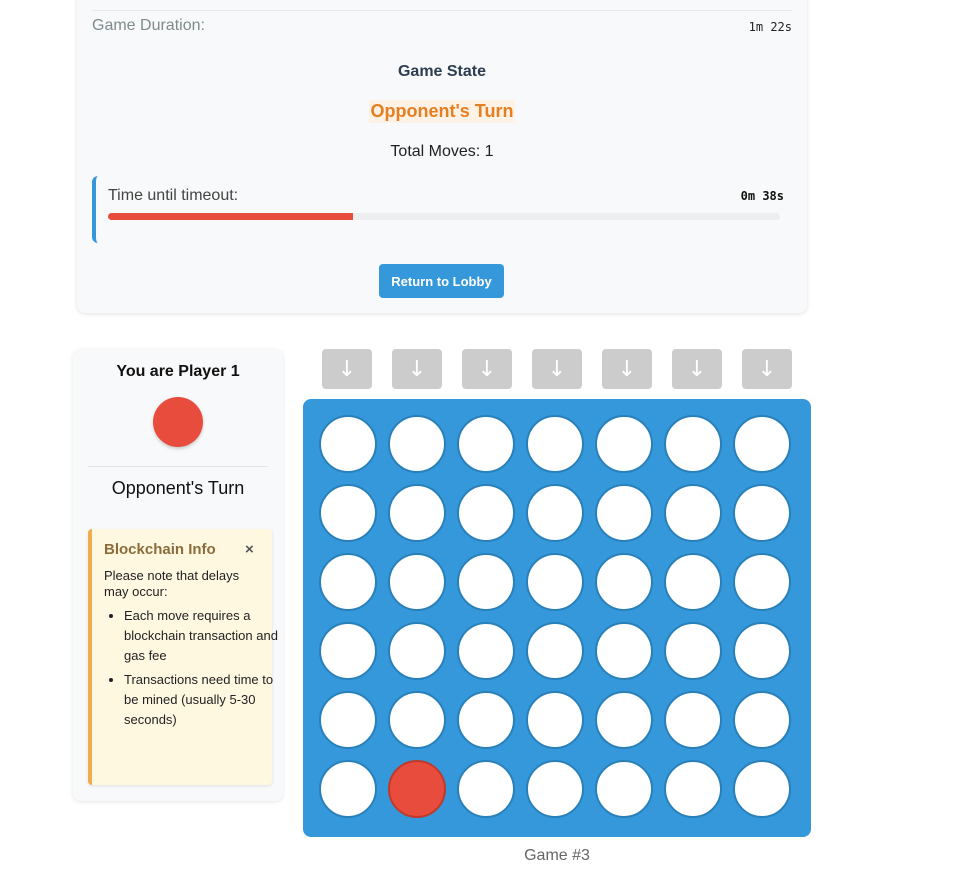 This screenshot has width=967, height=882. I want to click on blockchain-info-title: Blockchain Info, so click(160, 549).